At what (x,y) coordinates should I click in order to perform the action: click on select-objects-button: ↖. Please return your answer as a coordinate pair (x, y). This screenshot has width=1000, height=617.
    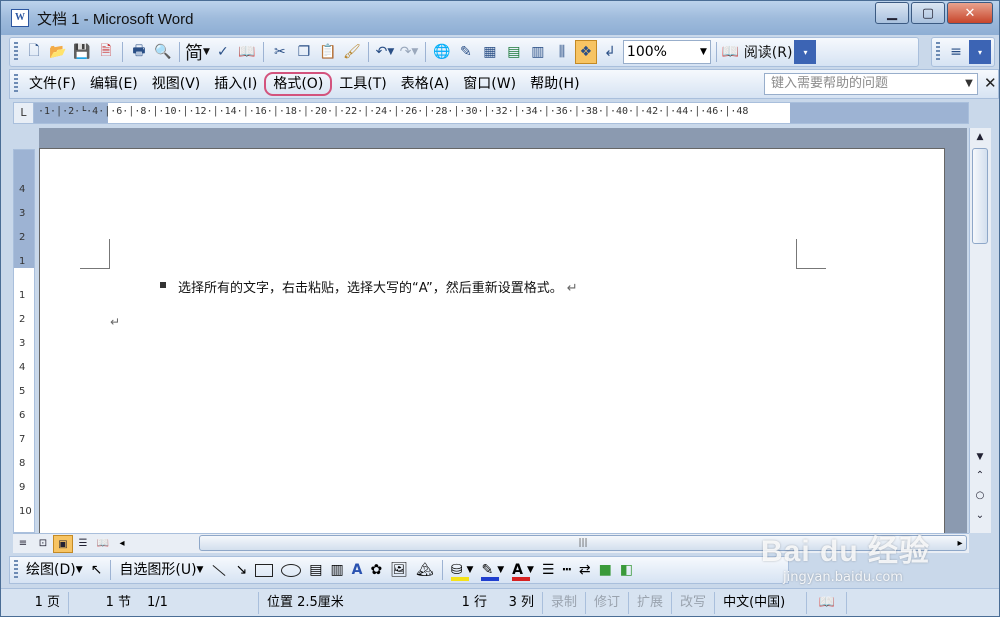
    Looking at the image, I should click on (97, 570).